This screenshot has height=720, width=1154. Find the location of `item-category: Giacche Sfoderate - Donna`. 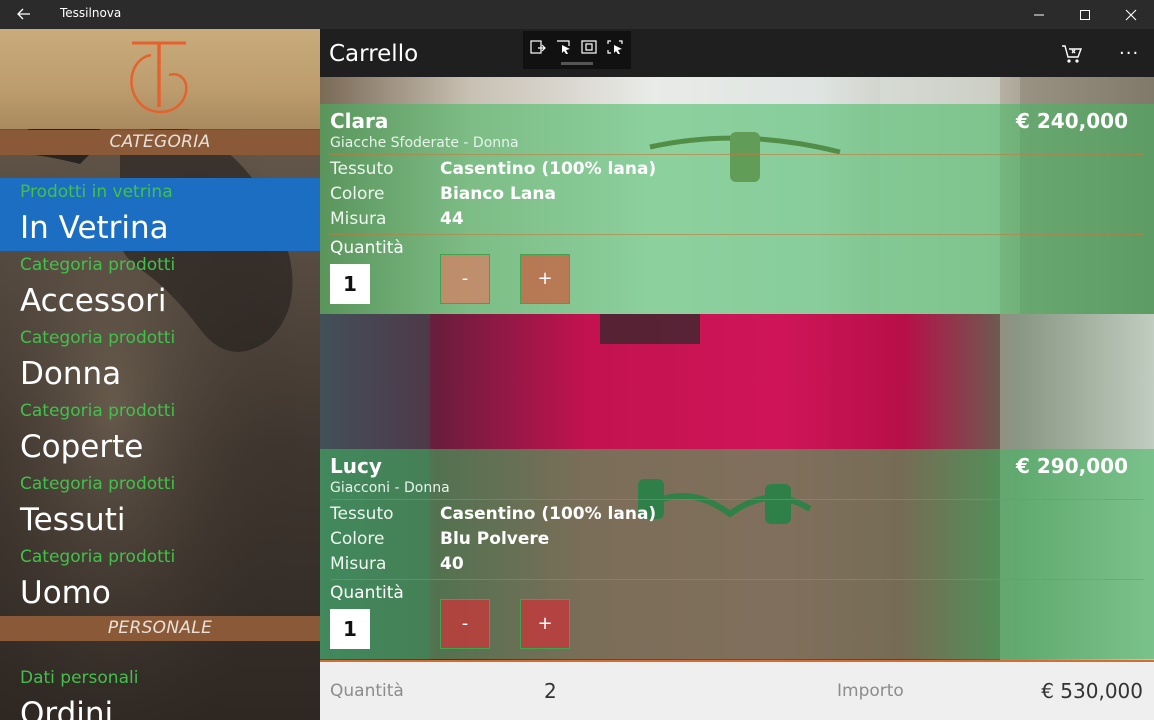

item-category: Giacche Sfoderate - Donna is located at coordinates (424, 143).